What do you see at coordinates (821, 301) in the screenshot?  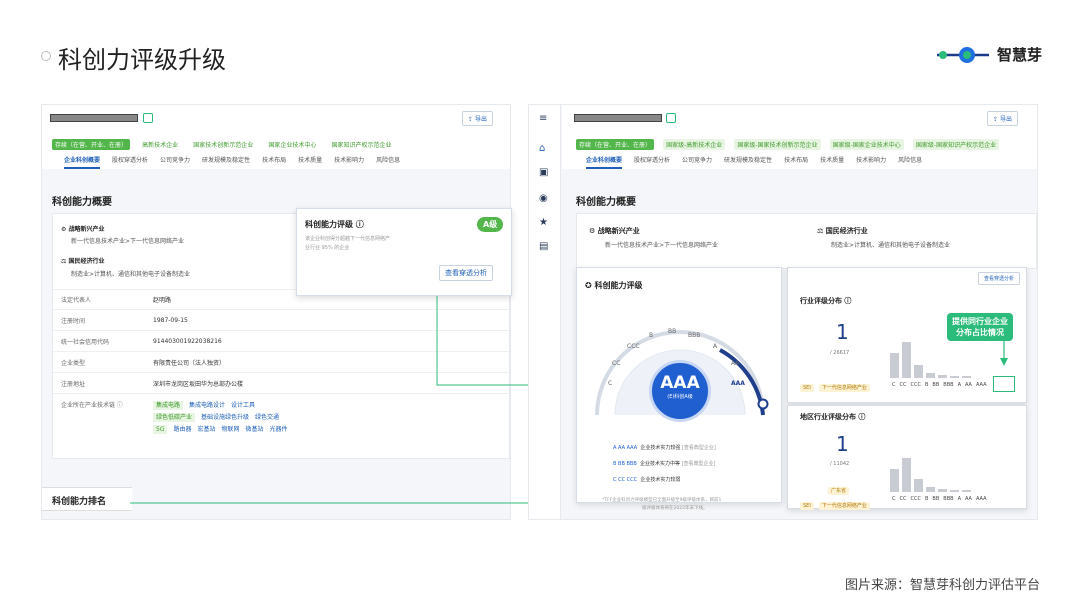 I see `industry-dist-title-text: 行业评级分布` at bounding box center [821, 301].